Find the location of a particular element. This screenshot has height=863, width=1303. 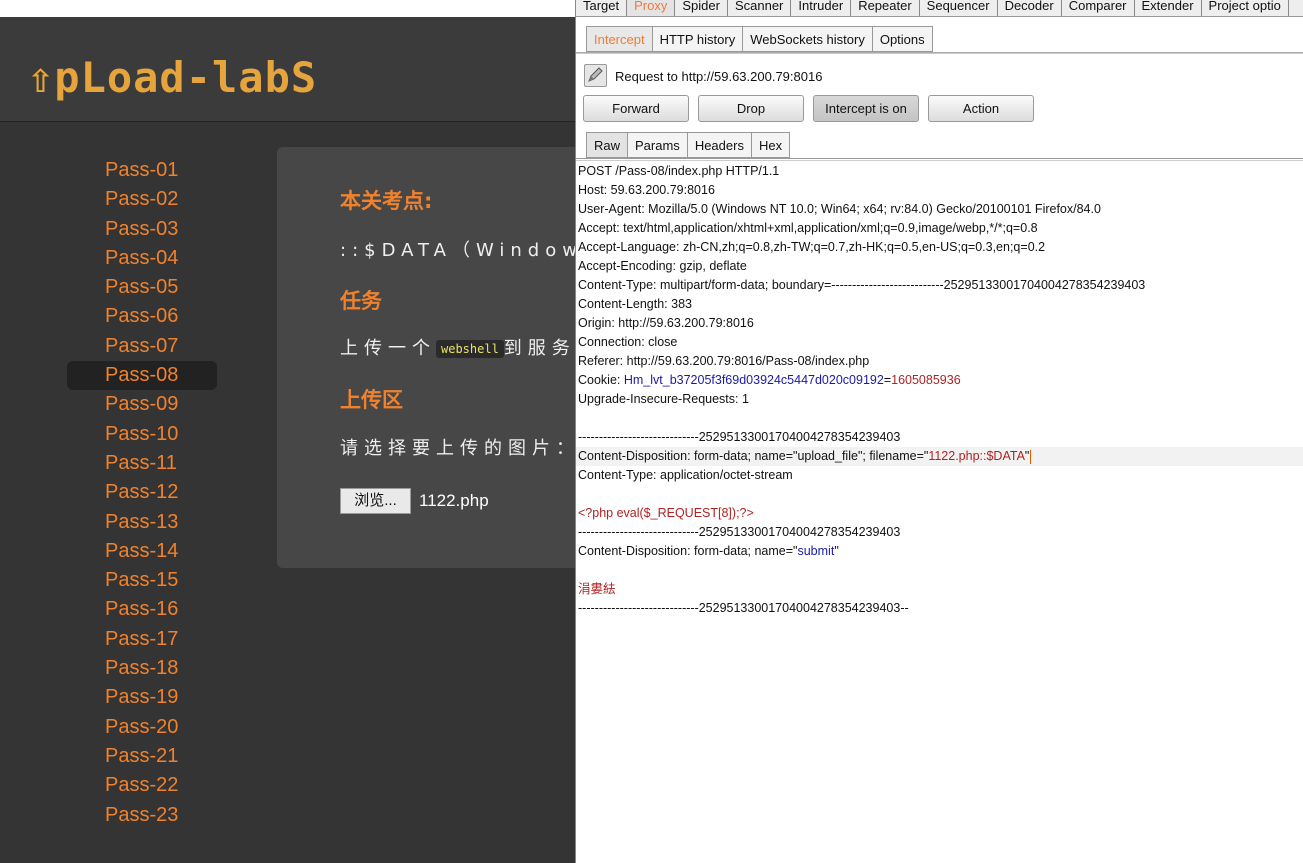

nav-item-pass-17: Pass-17 is located at coordinates (142, 639).